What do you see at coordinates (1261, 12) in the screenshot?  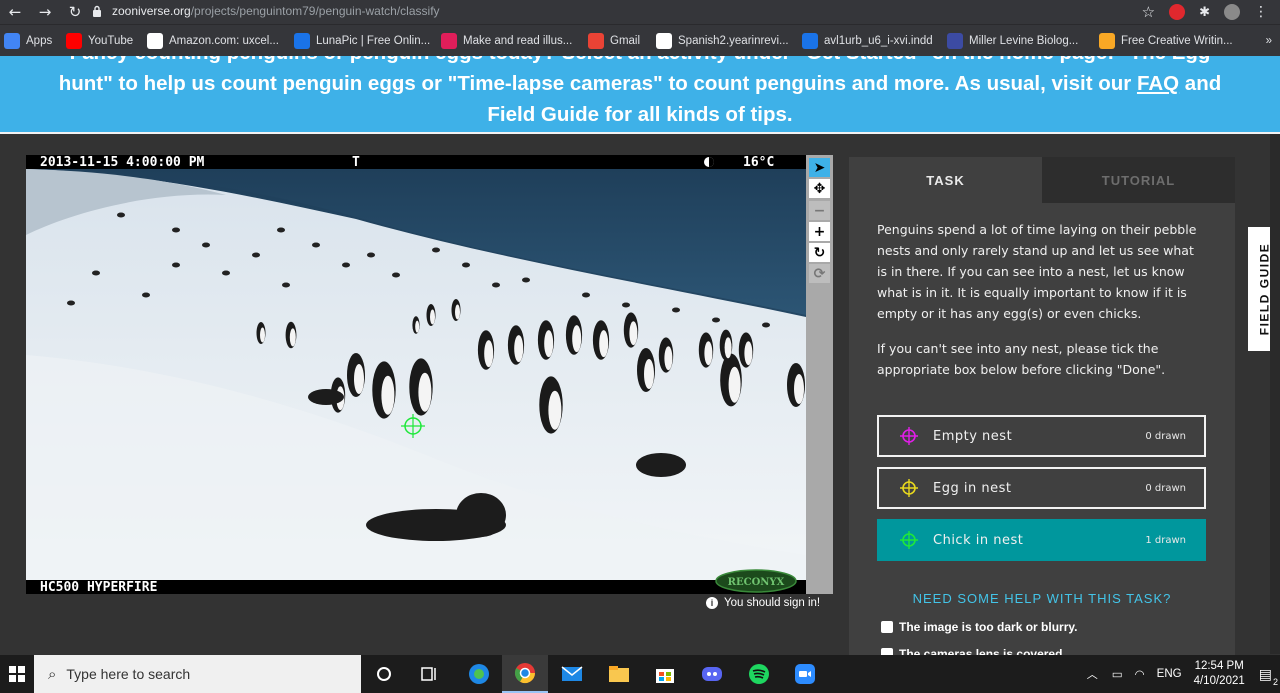 I see `menu-dots-icon: ⋮` at bounding box center [1261, 12].